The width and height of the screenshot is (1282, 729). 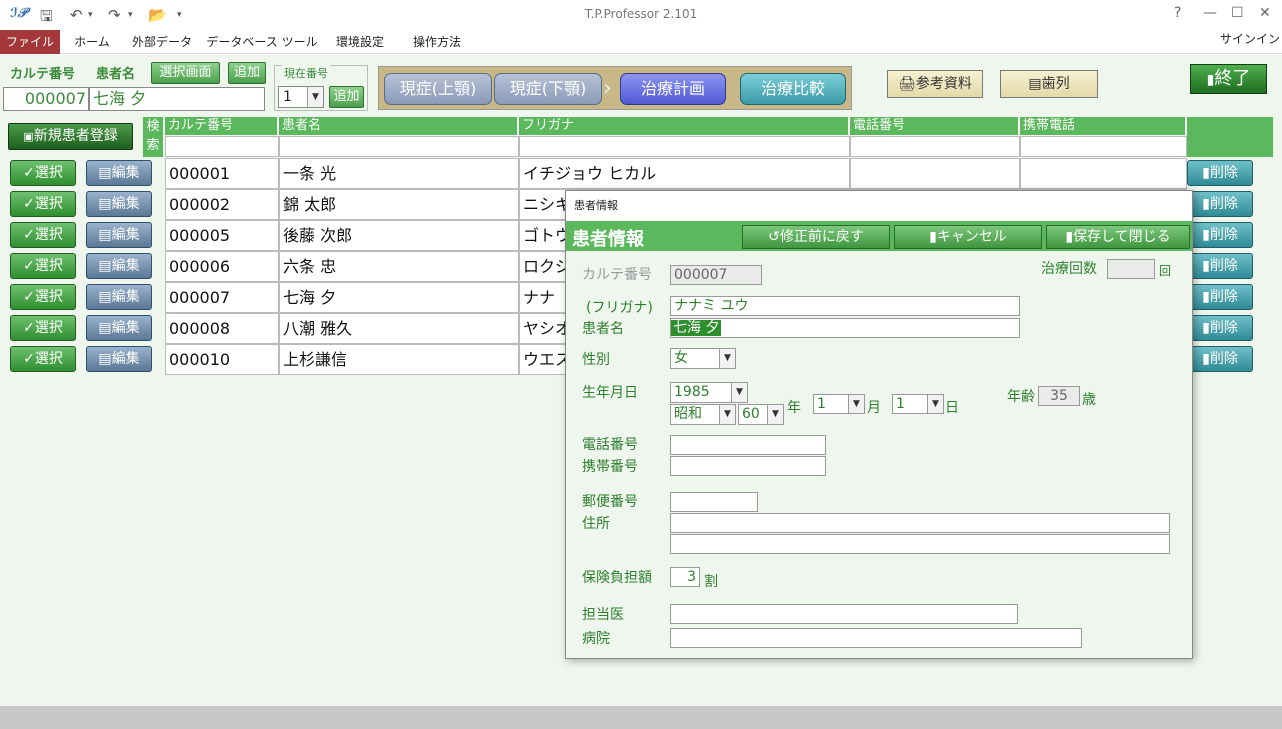 What do you see at coordinates (92, 42) in the screenshot?
I see `tab-home: ホーム` at bounding box center [92, 42].